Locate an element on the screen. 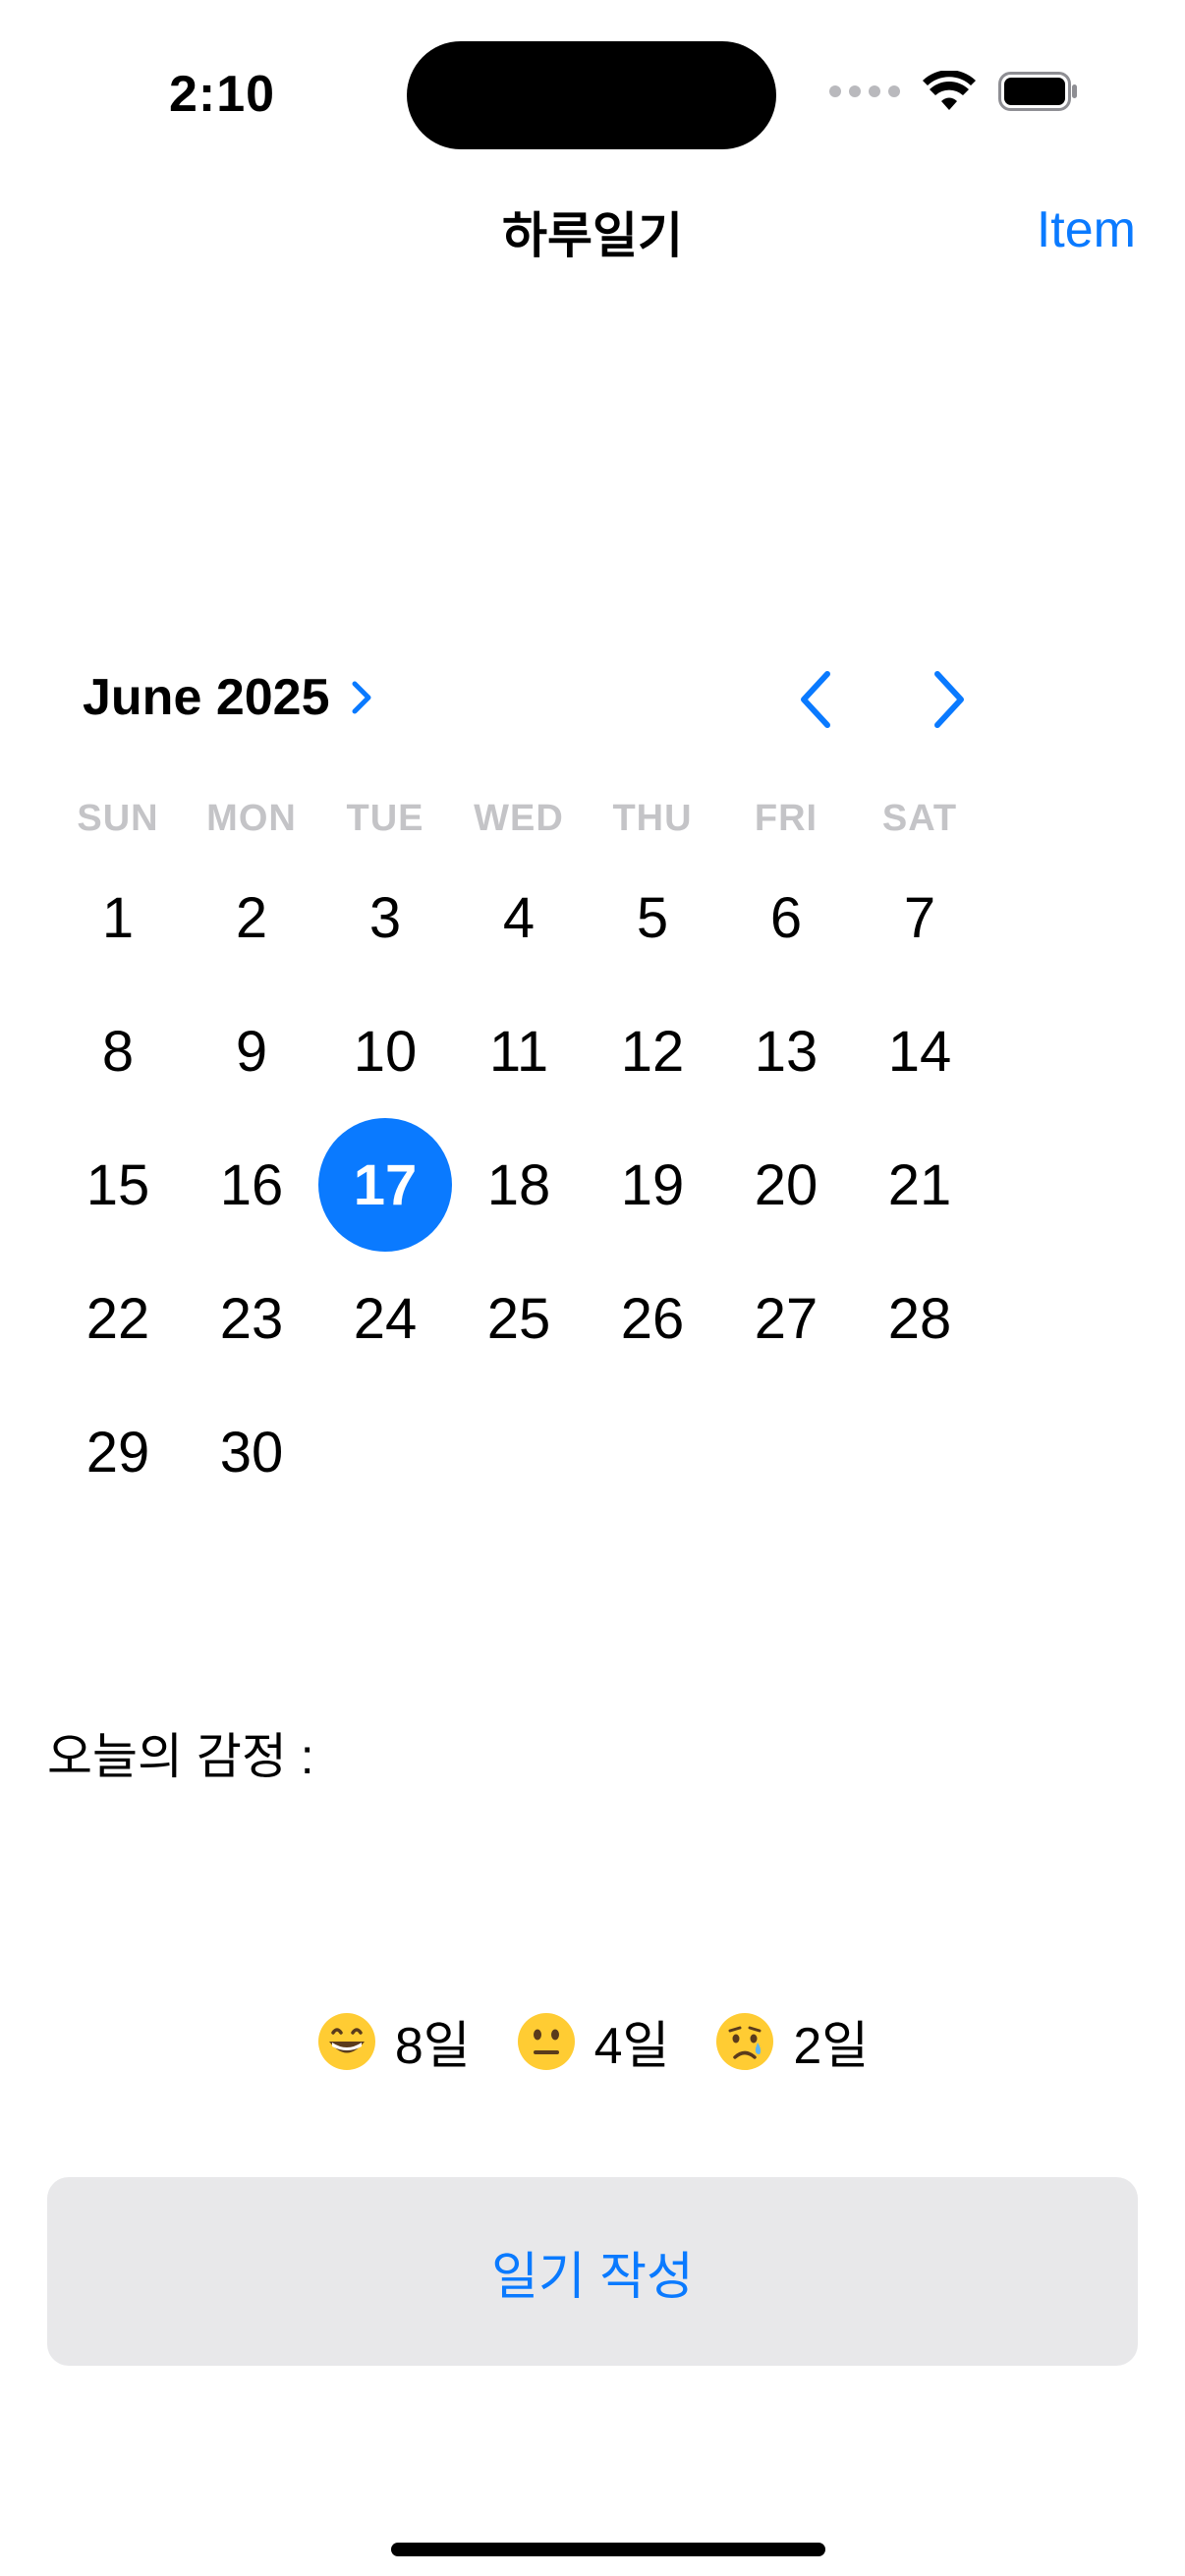  calendar-day: 24 is located at coordinates (385, 1318).